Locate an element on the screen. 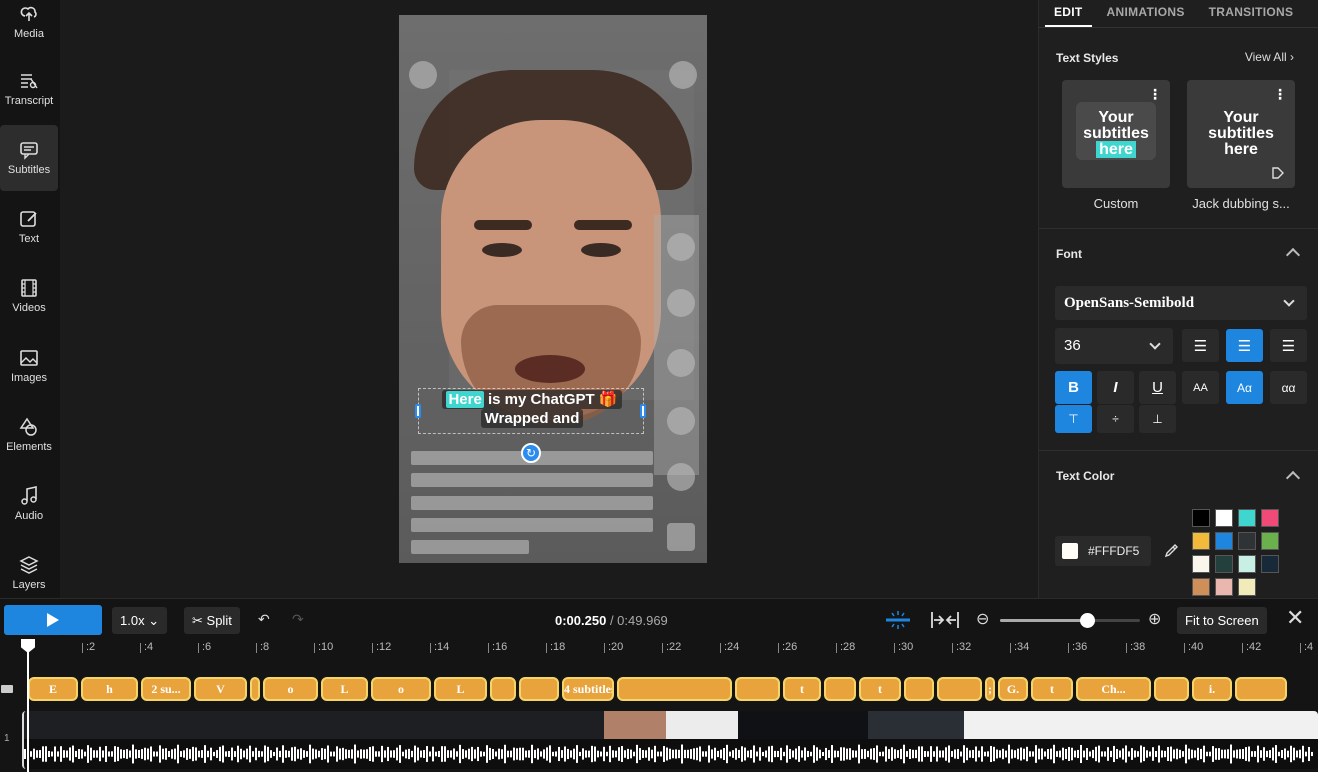 This screenshot has height=772, width=1318. italic-button: I is located at coordinates (1115, 387).